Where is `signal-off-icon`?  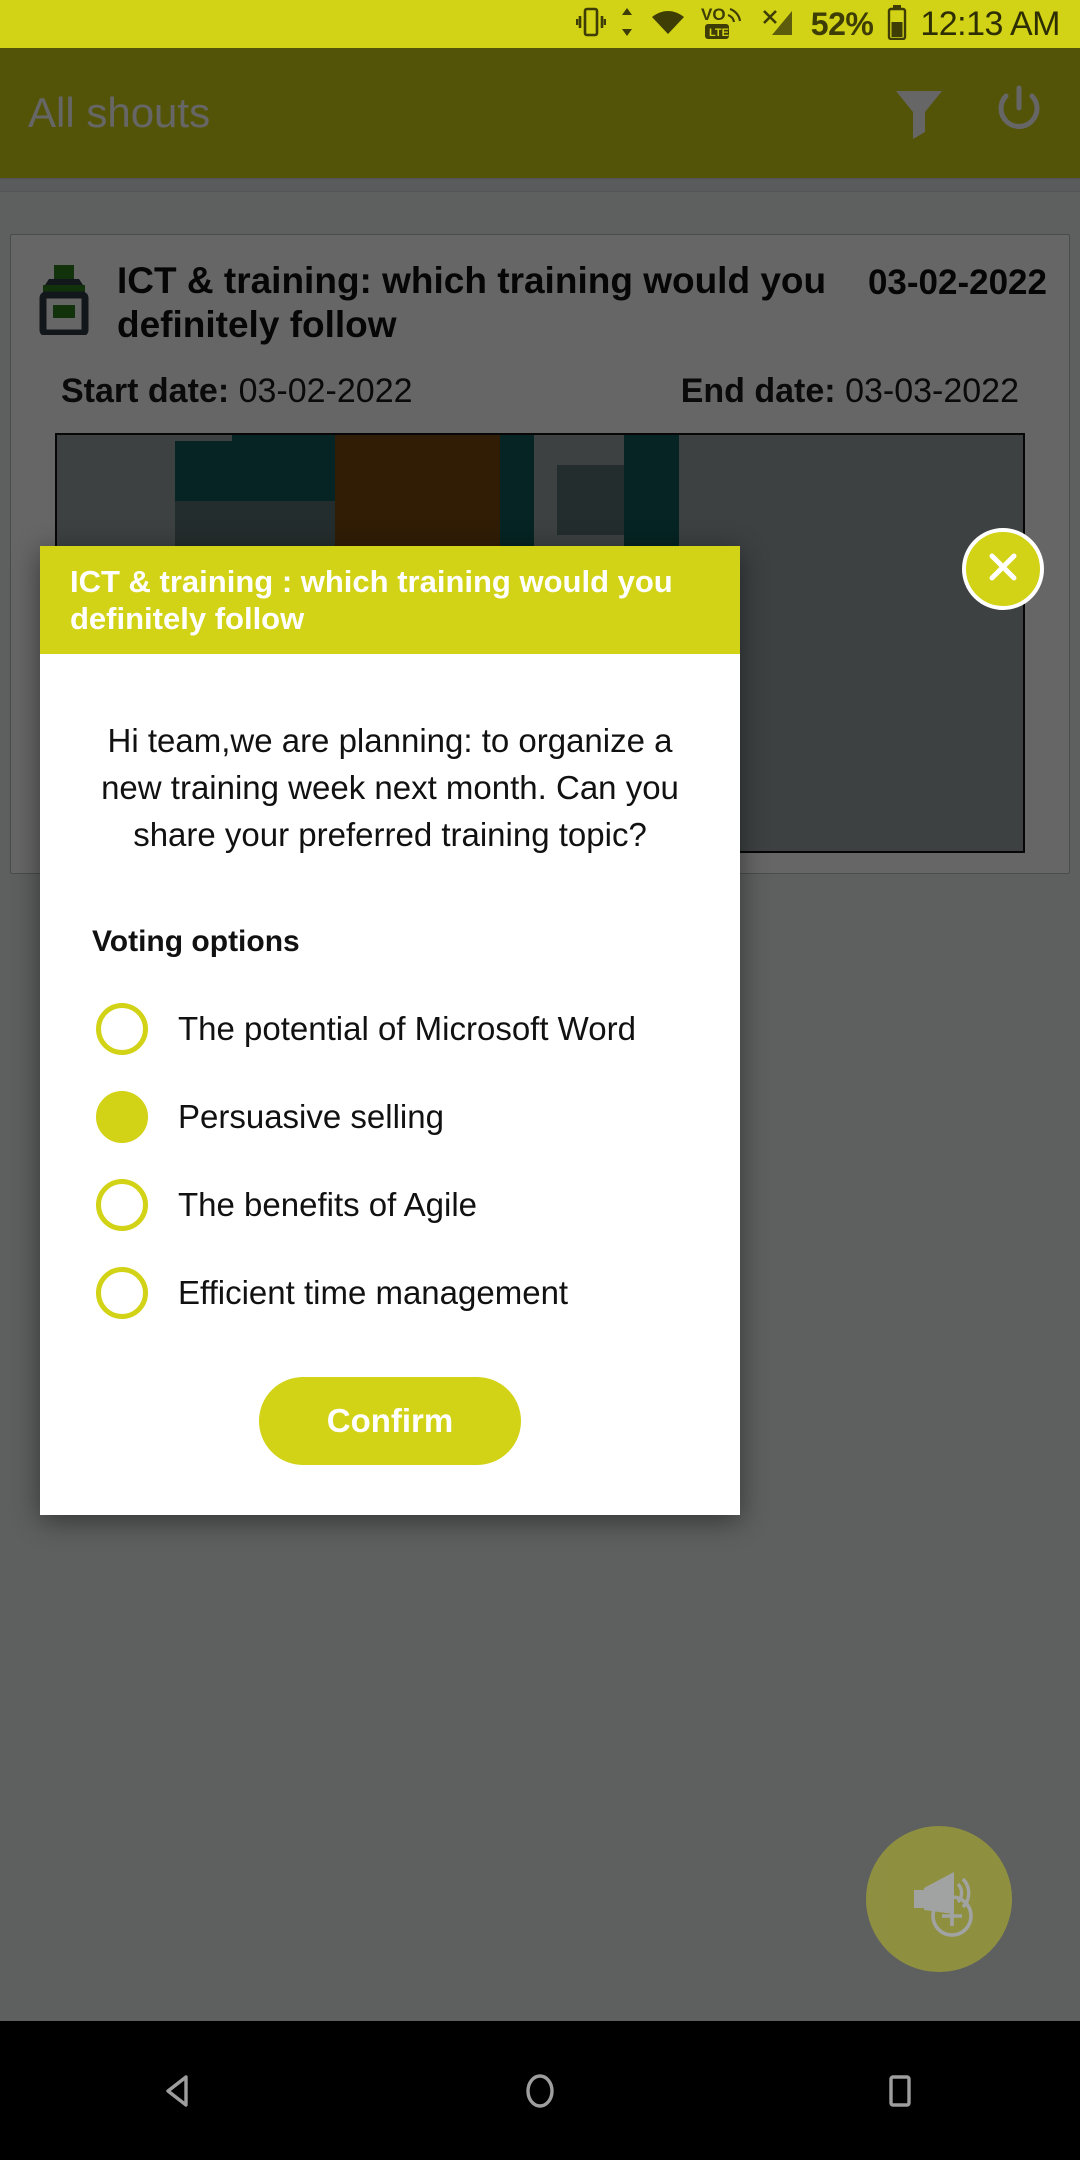 signal-off-icon is located at coordinates (778, 24).